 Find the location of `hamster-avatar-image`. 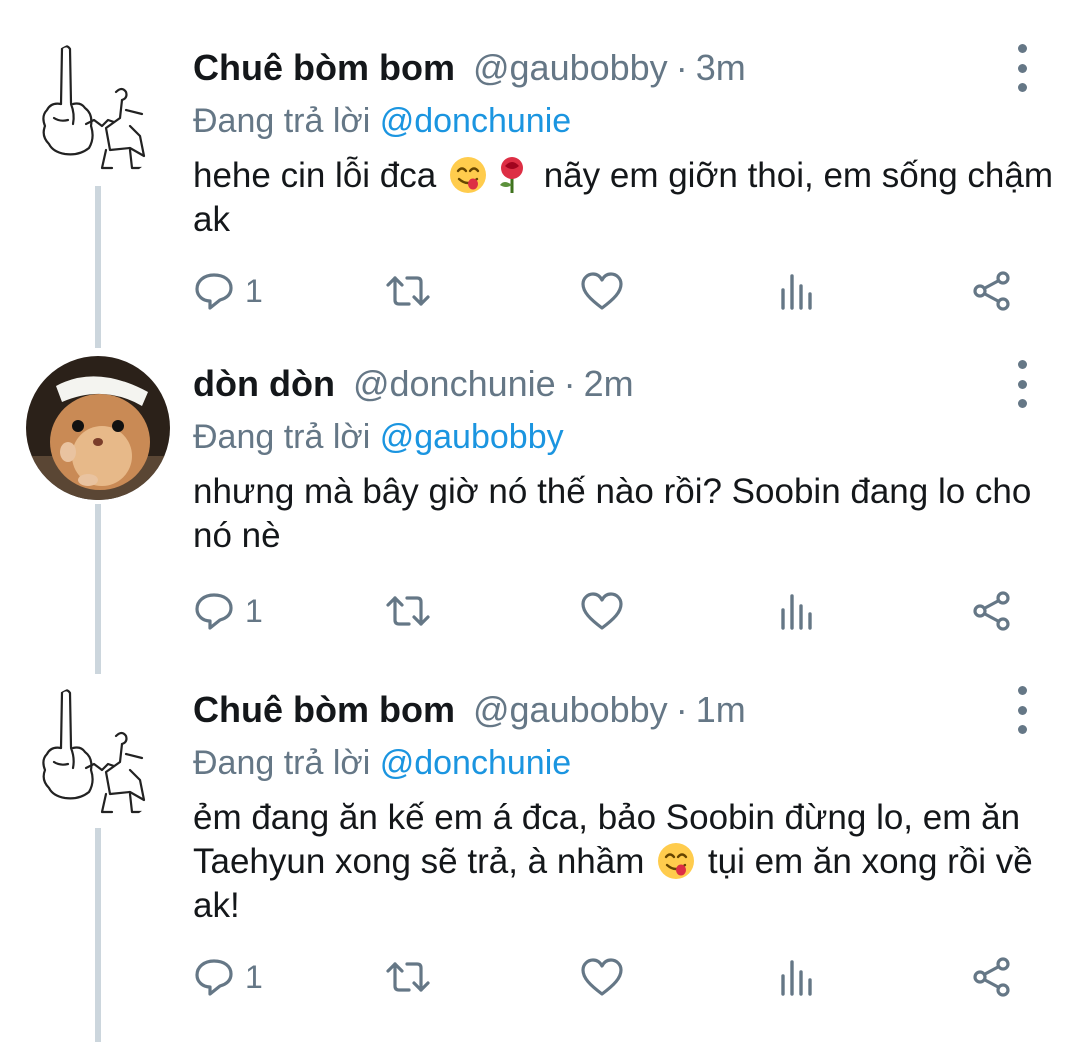

hamster-avatar-image is located at coordinates (98, 428).